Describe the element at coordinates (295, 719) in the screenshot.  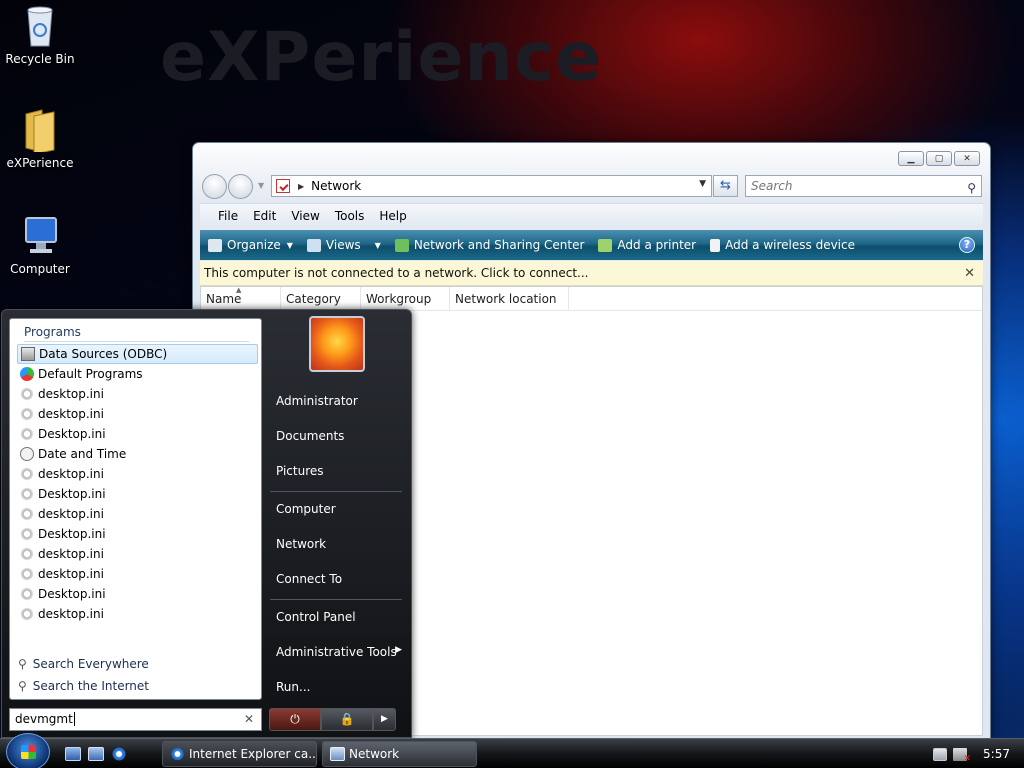
I see `power-button-icon: ⏻` at that location.